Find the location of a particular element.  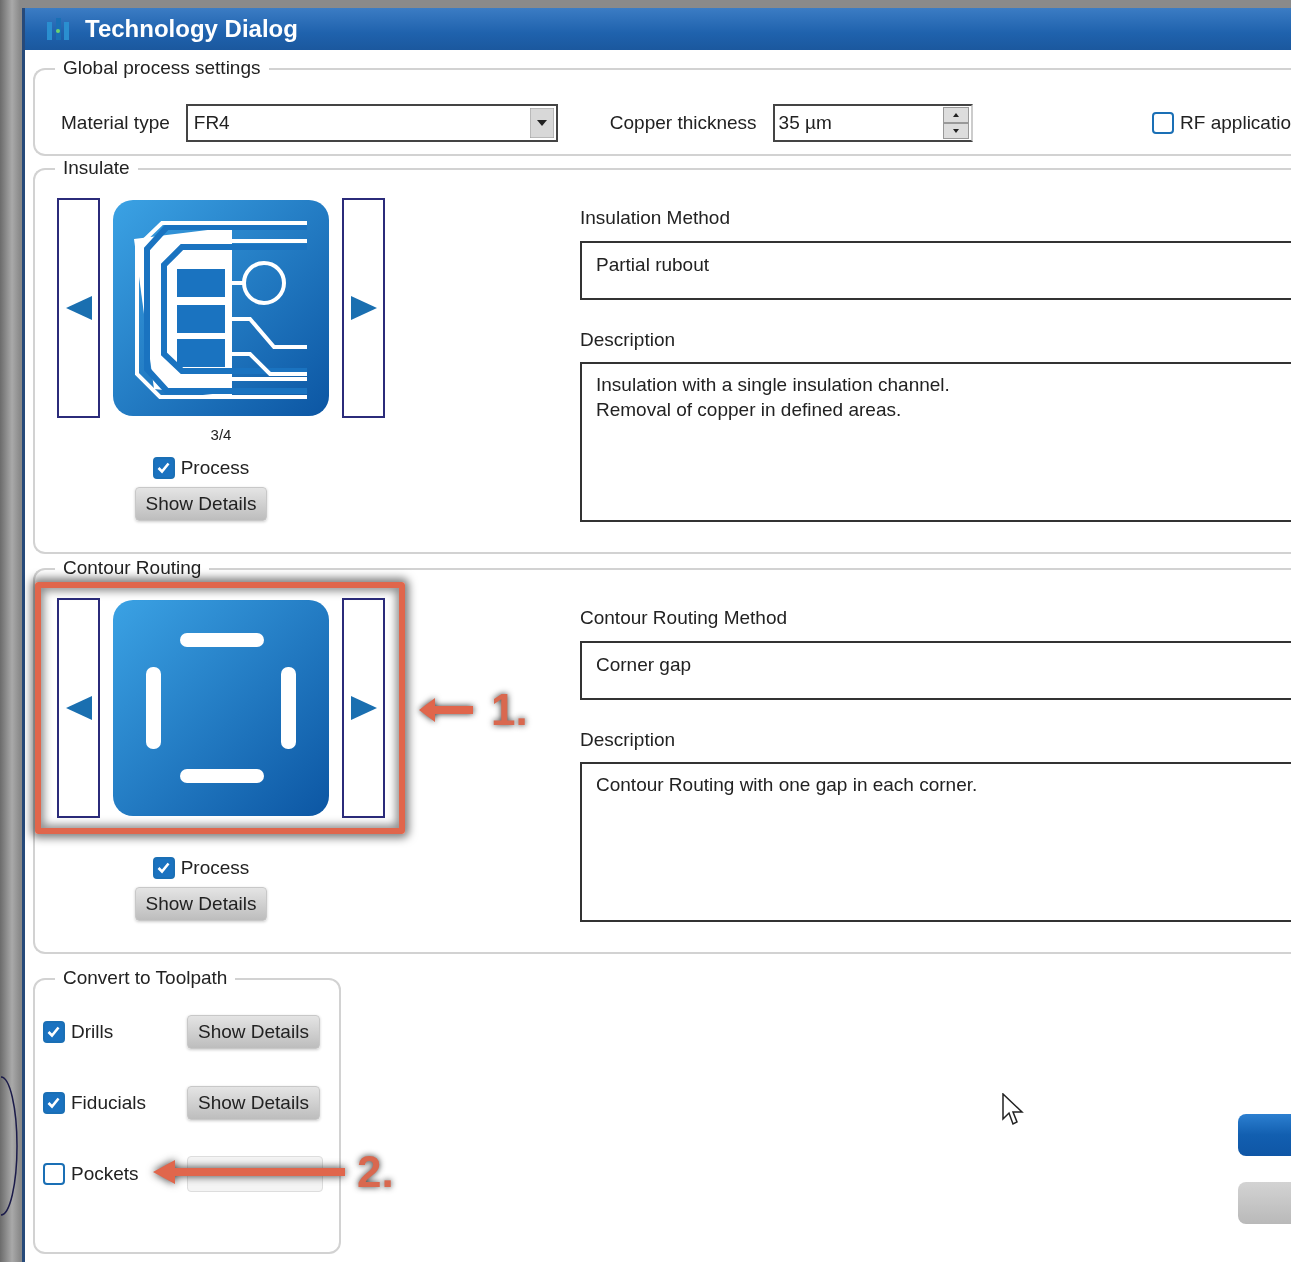

description-field: Contour Routing with one gap in each corner. is located at coordinates (935, 842).